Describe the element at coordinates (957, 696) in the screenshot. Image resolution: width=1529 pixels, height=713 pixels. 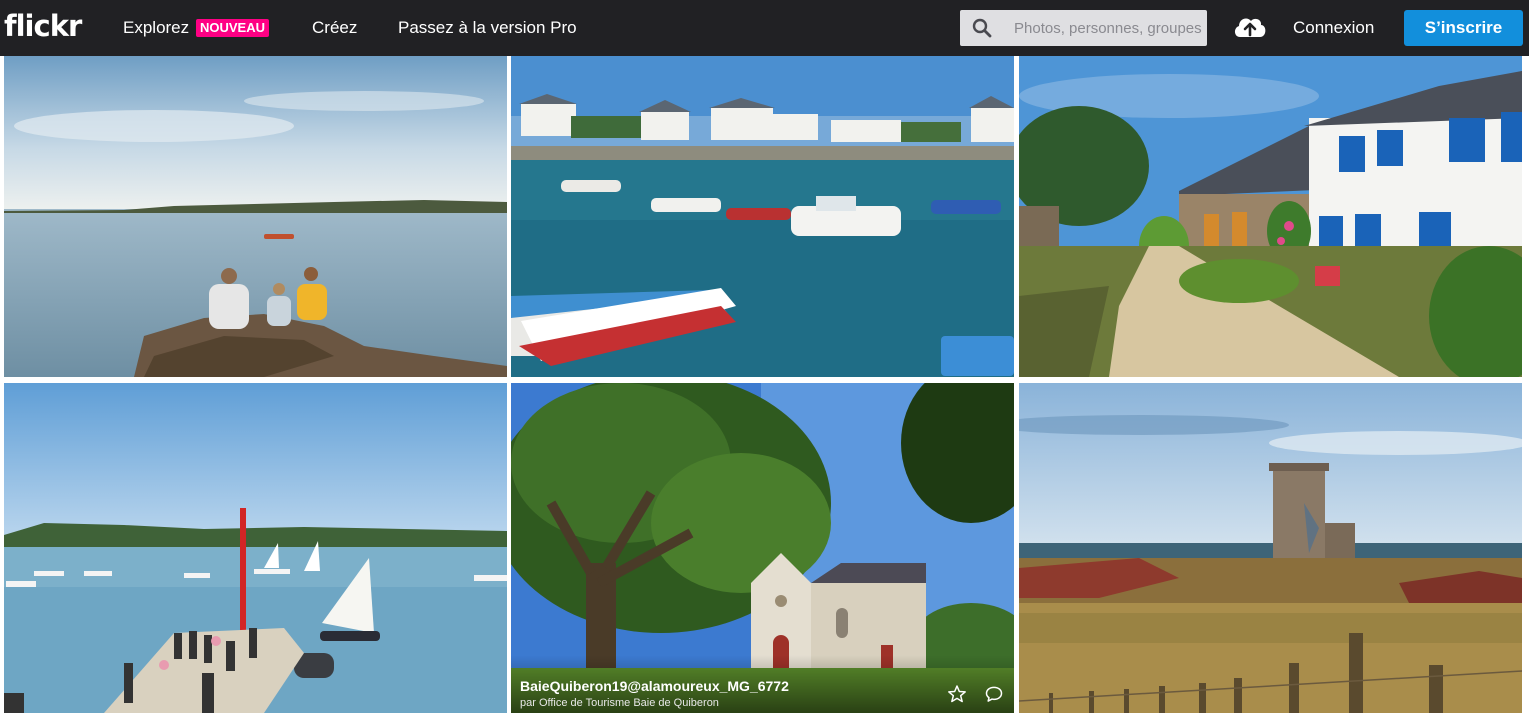
I see `star-icon` at that location.